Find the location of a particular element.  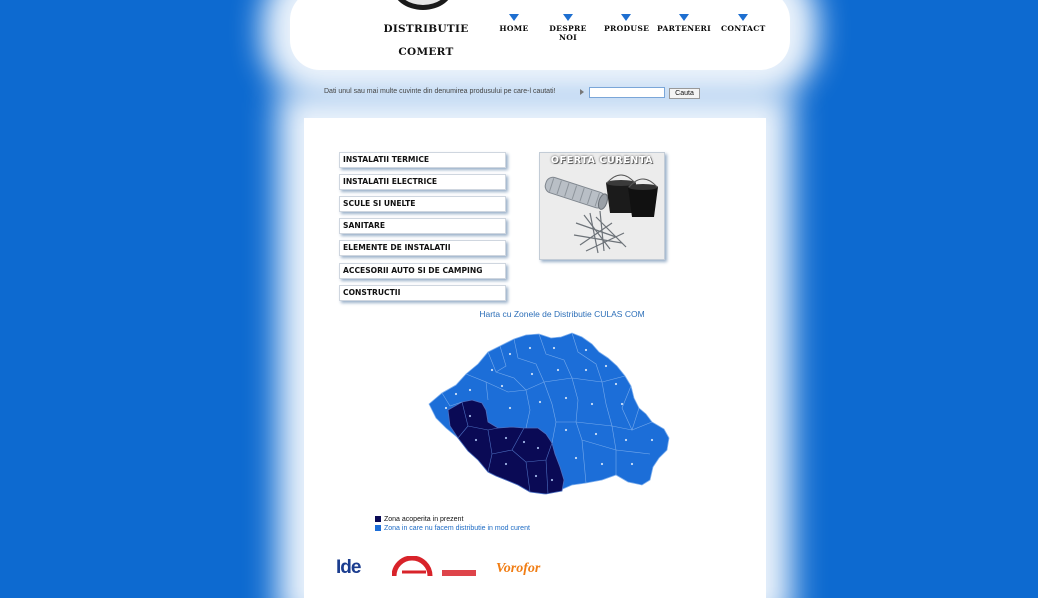

legend-covered: Zona acoperita in prezent is located at coordinates (419, 519).